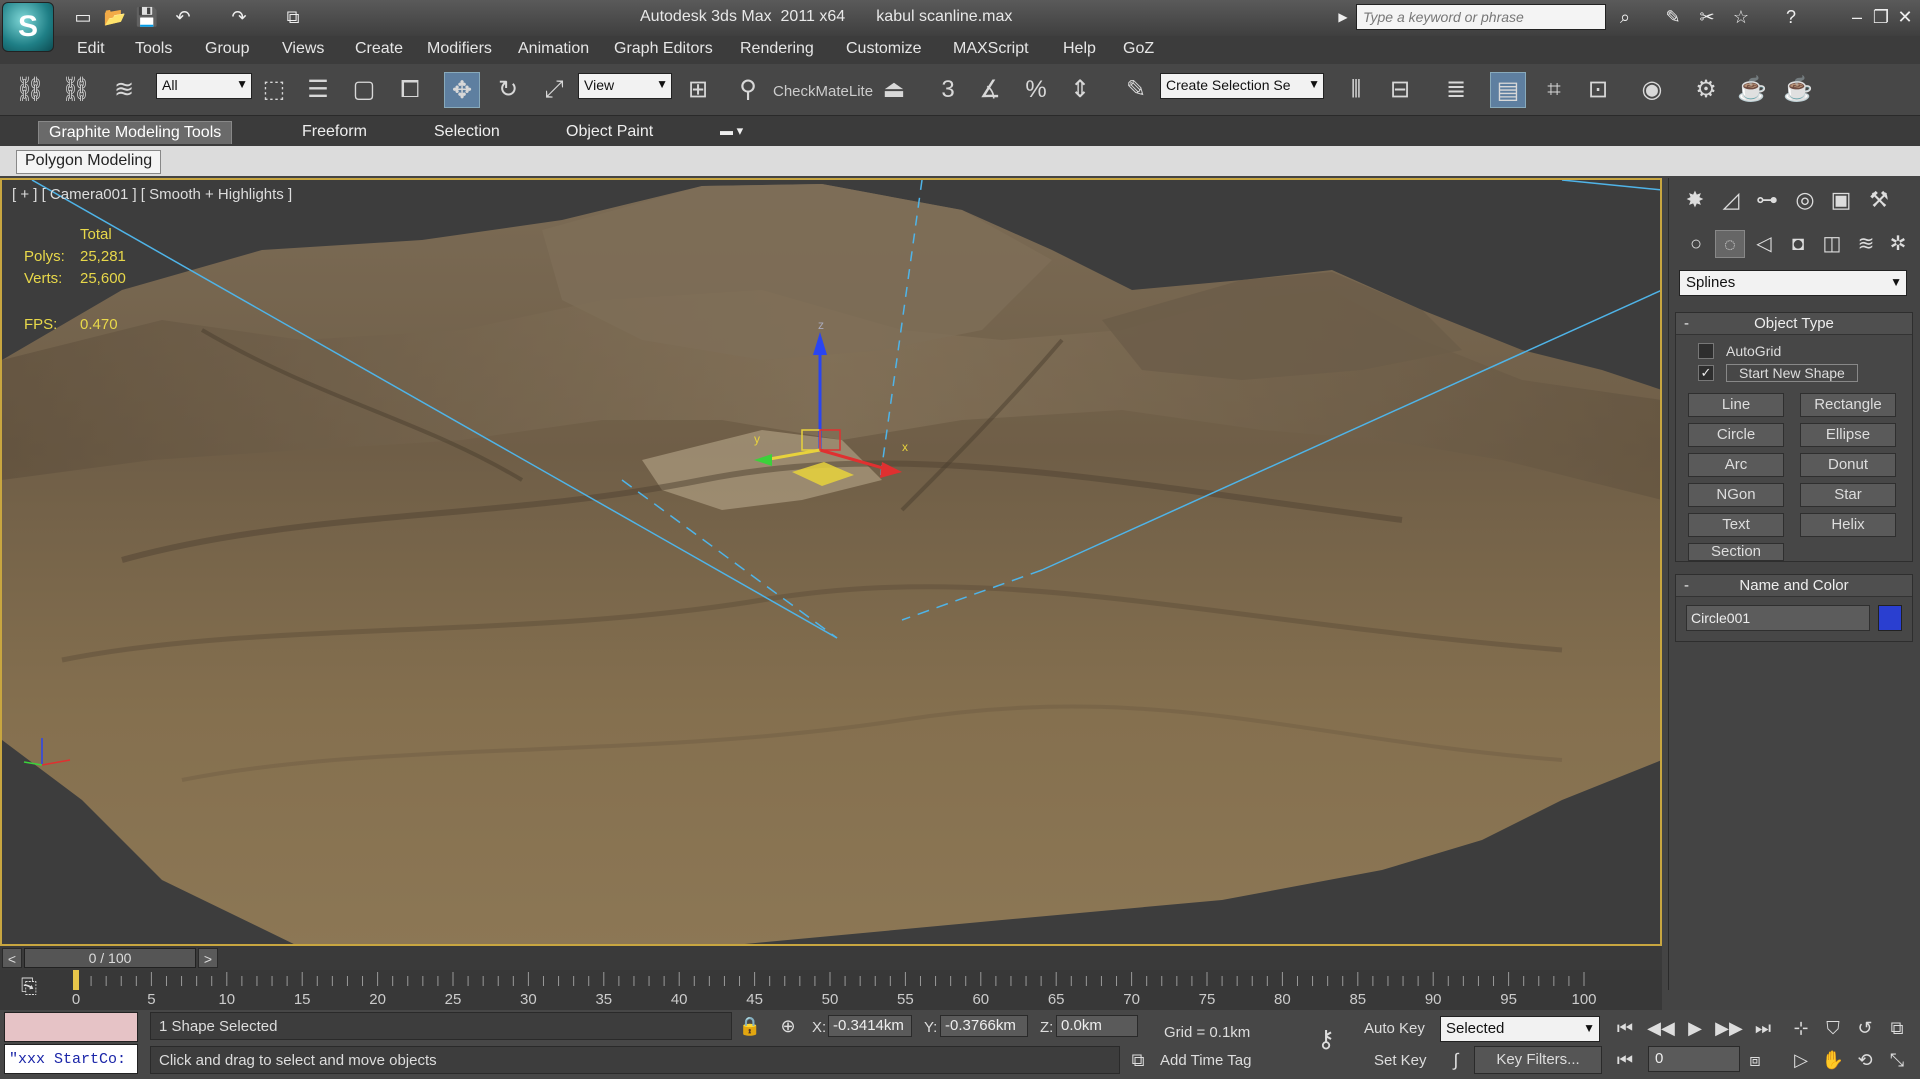  I want to click on next-frame-icon: ▶▶, so click(1729, 1028).